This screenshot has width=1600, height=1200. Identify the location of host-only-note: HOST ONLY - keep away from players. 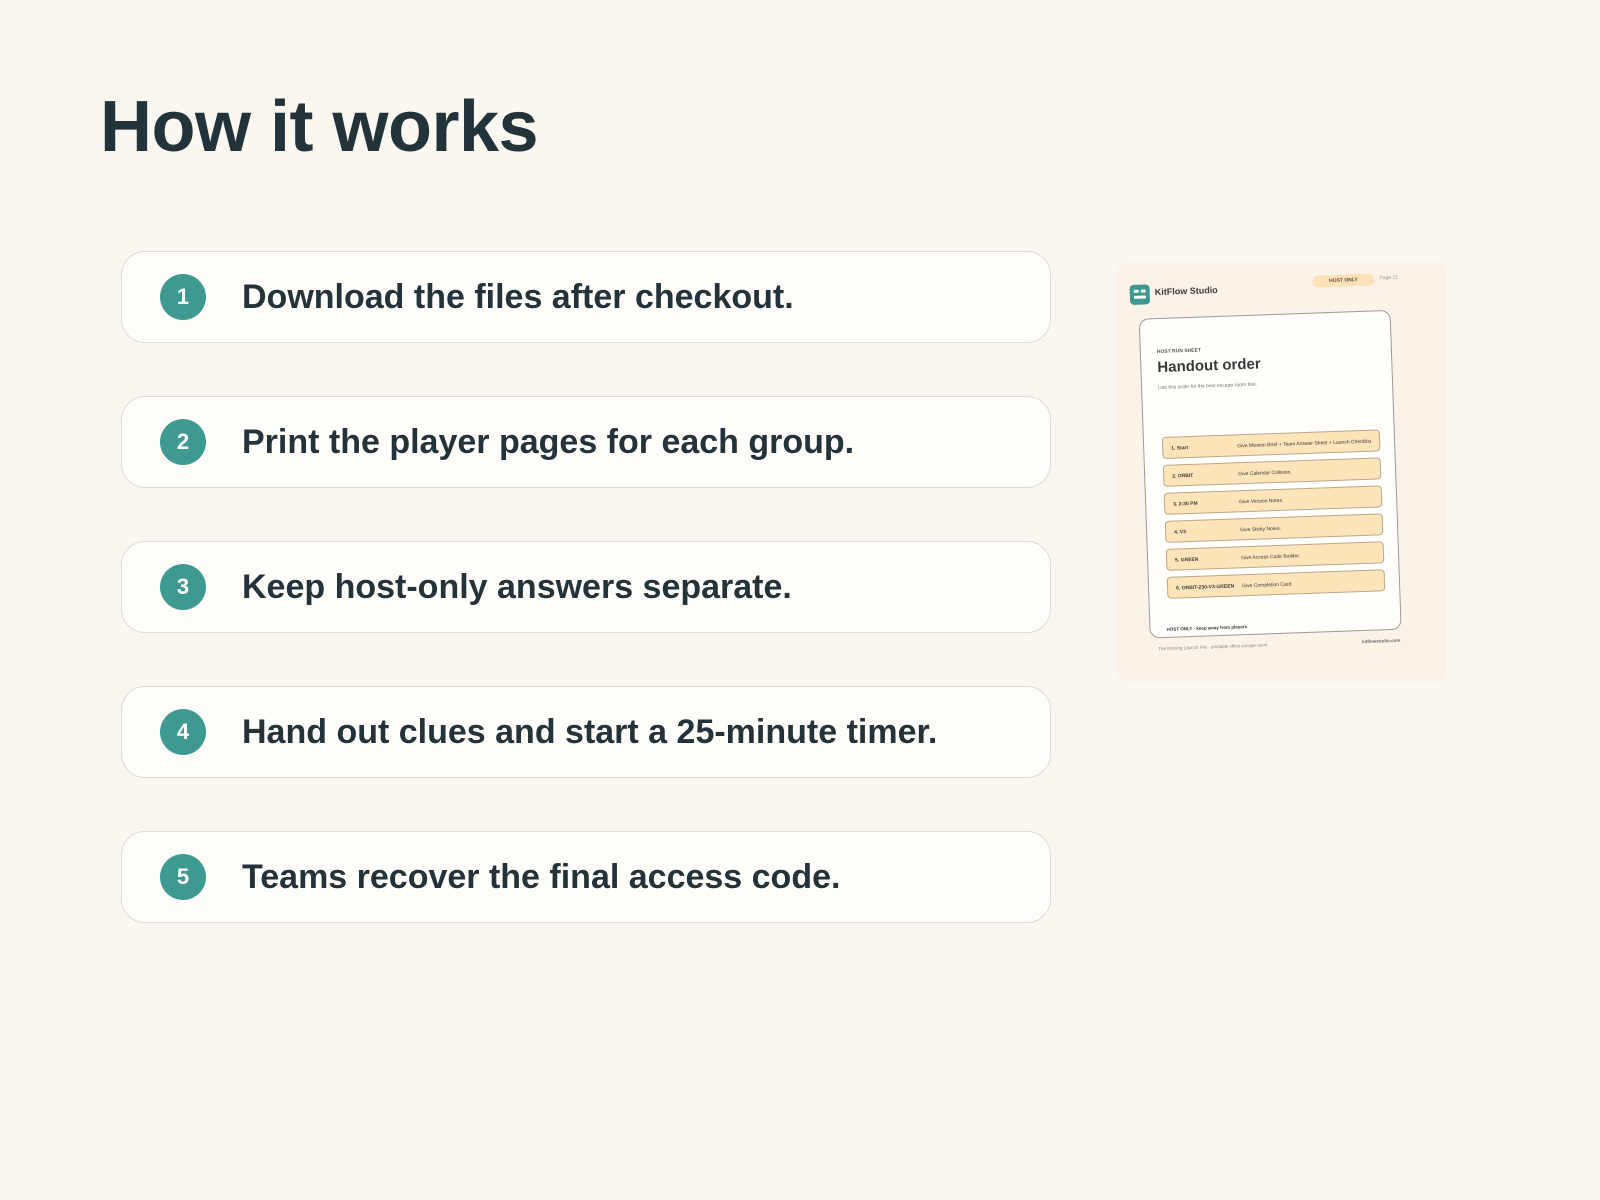
(1207, 628).